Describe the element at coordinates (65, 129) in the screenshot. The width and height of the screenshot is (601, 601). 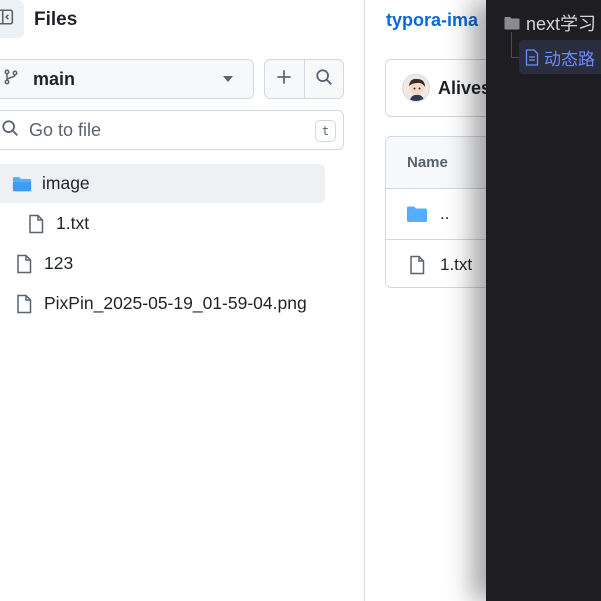
I see `go-to-file-placeholder: Go to file` at that location.